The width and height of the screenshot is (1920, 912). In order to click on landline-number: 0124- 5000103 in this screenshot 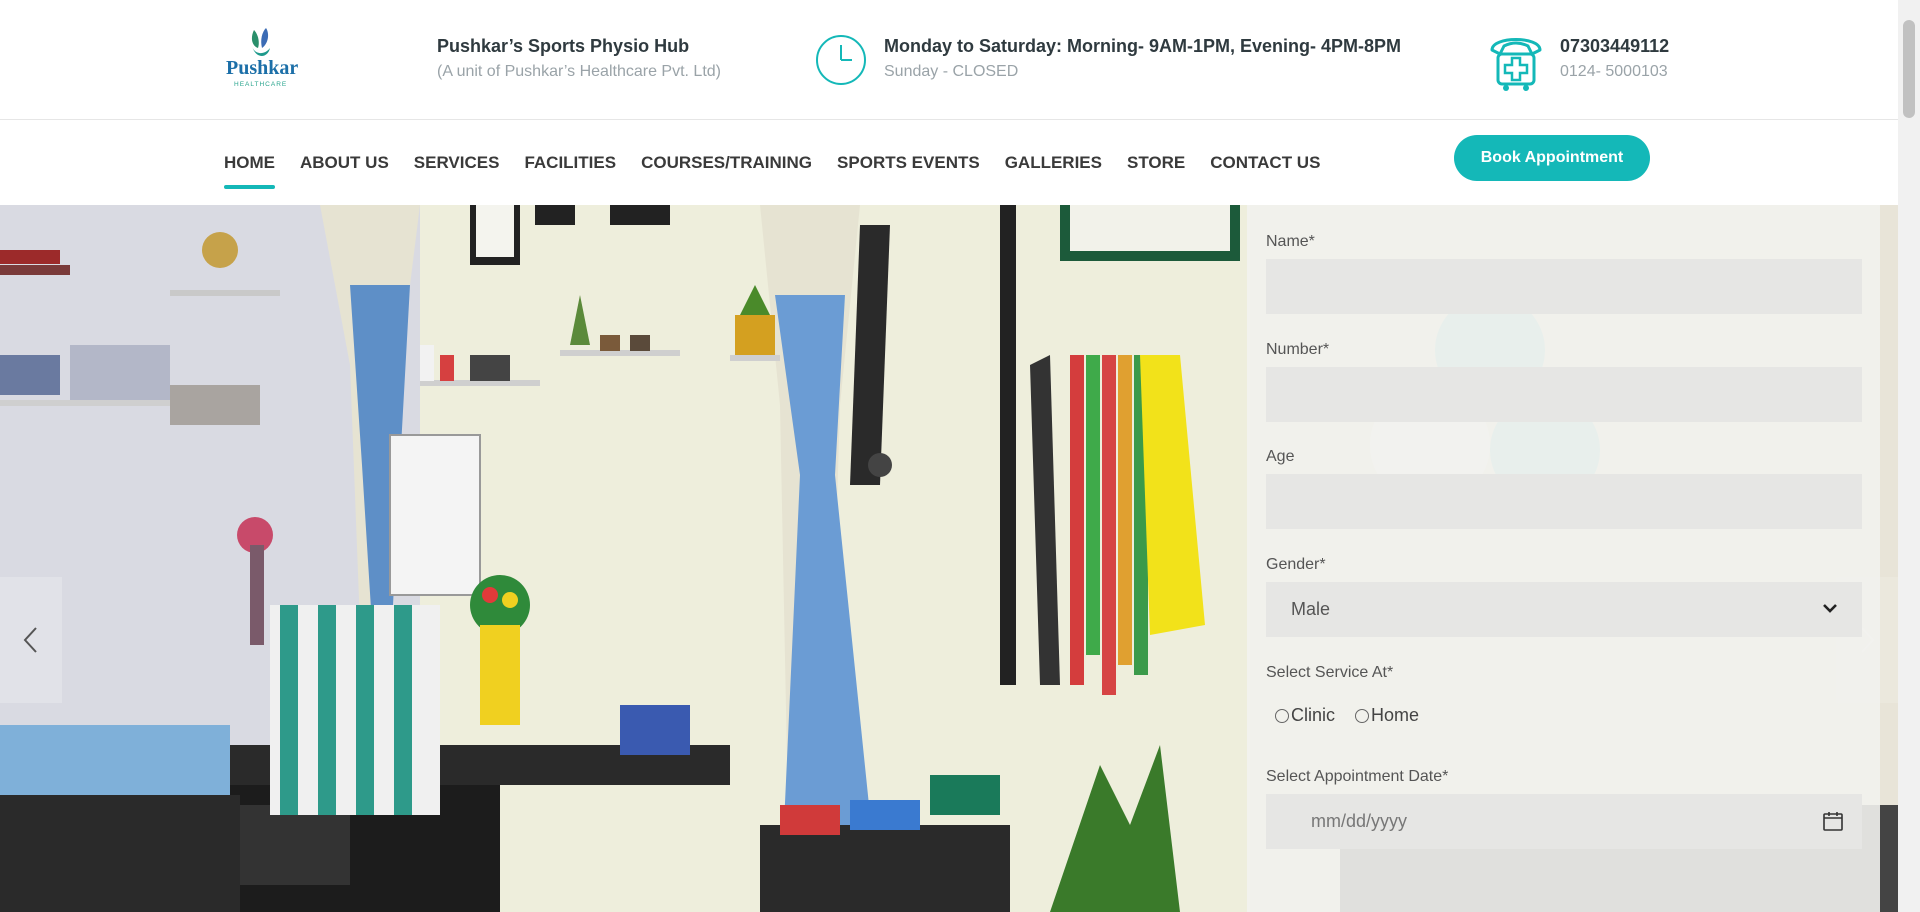, I will do `click(1614, 72)`.